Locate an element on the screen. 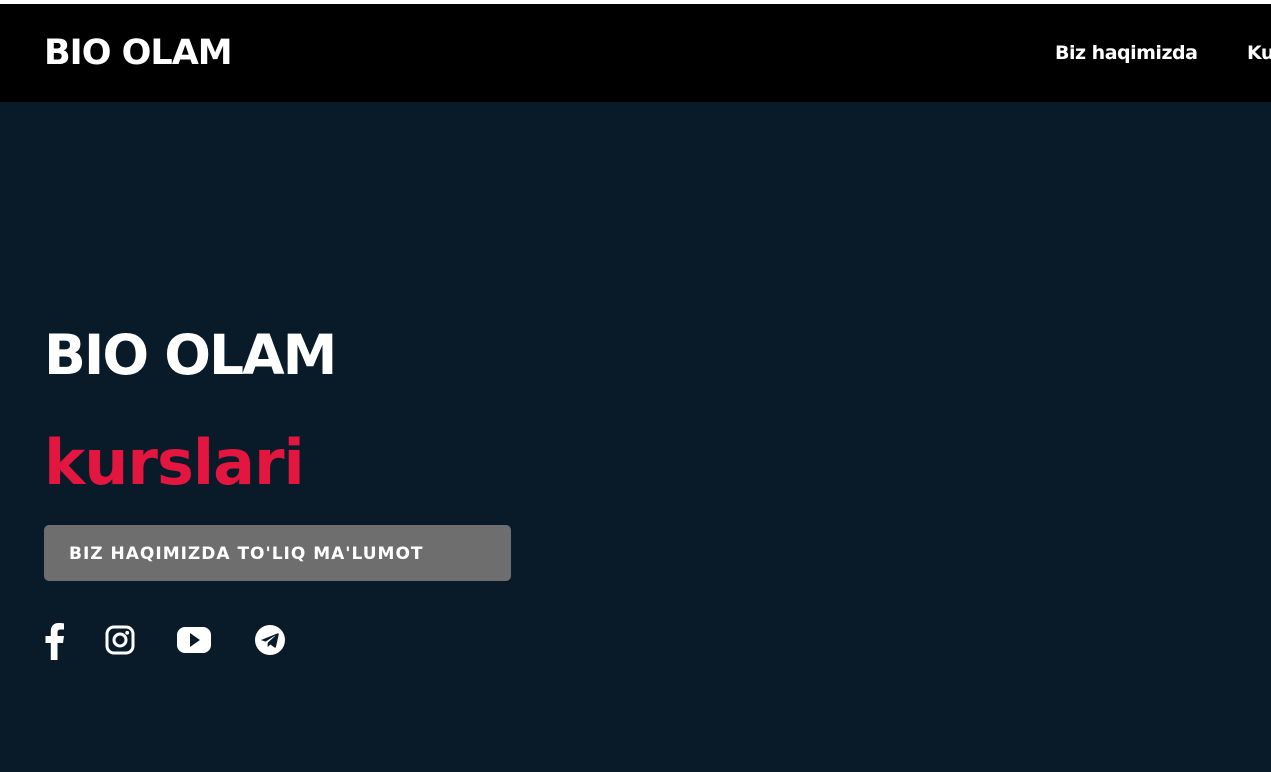 The width and height of the screenshot is (1271, 772). about-more-button: BIZ HAQIMIZDA TO'LIQ MA'LUMOT is located at coordinates (277, 553).